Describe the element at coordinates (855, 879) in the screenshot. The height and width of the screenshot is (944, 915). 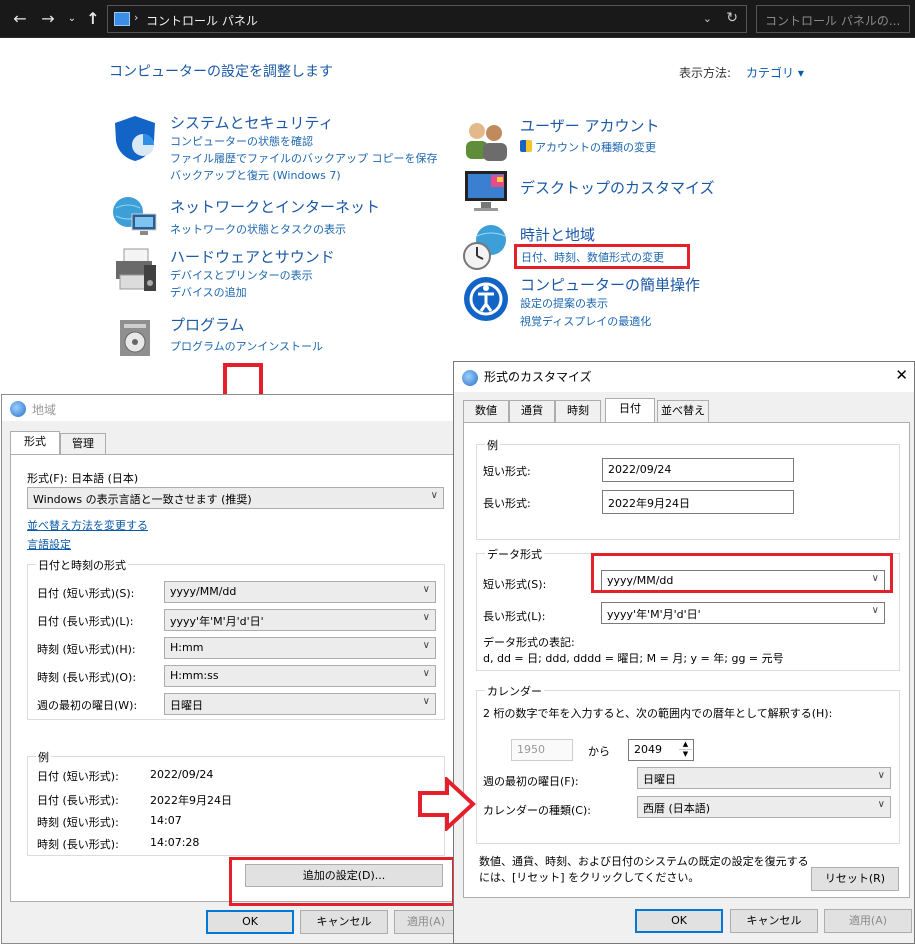
I see `reset-button: リセット(R)` at that location.